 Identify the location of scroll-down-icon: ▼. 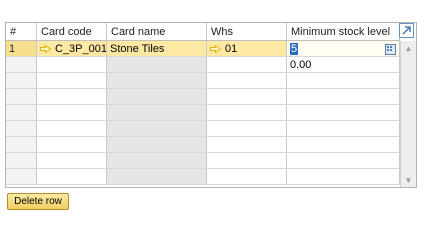
(408, 180).